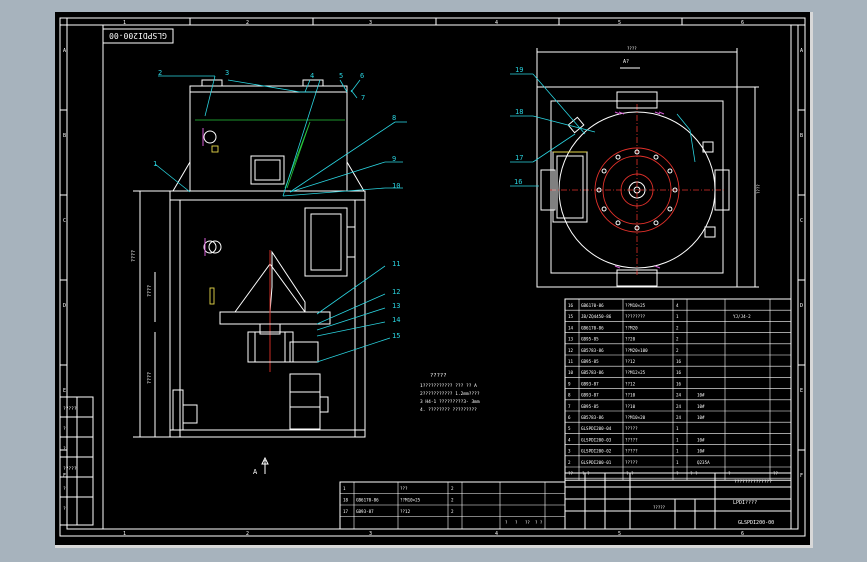 The height and width of the screenshot is (562, 867). Describe the element at coordinates (124, 23) in the screenshot. I see `grid-top-1: 1` at that location.